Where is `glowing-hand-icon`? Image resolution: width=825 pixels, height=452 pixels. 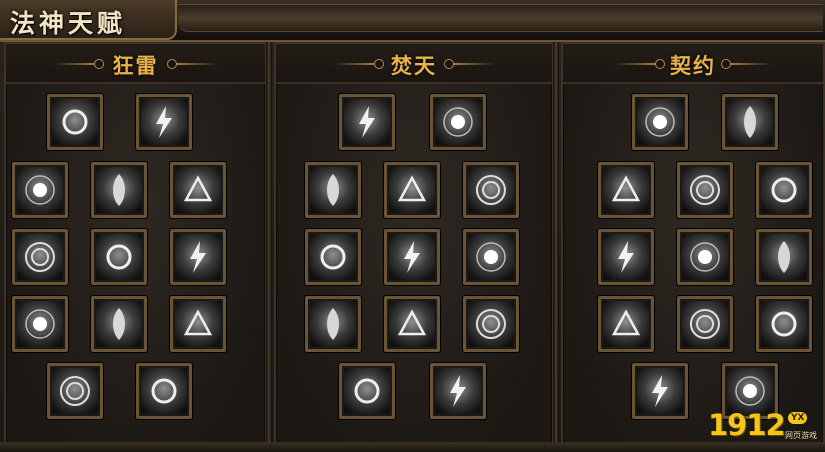
glowing-hand-icon is located at coordinates (458, 391).